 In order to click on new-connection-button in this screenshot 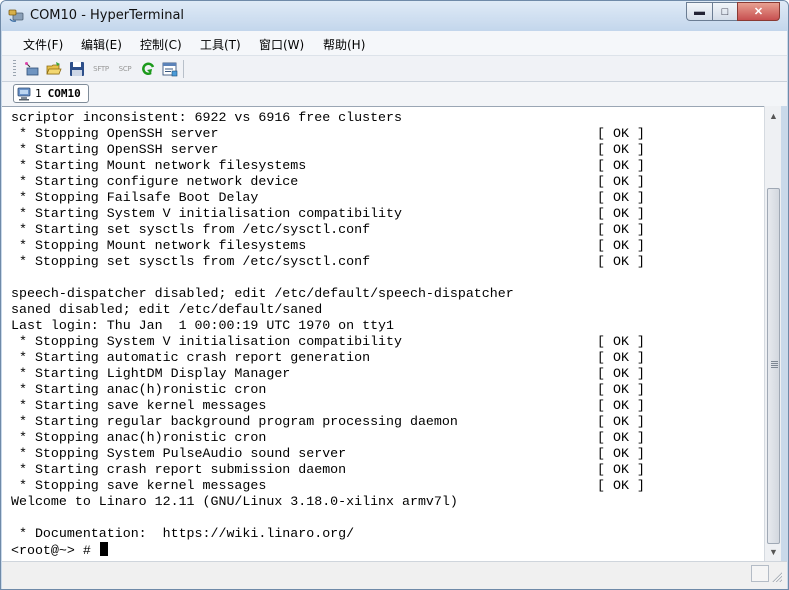, I will do `click(32, 69)`.